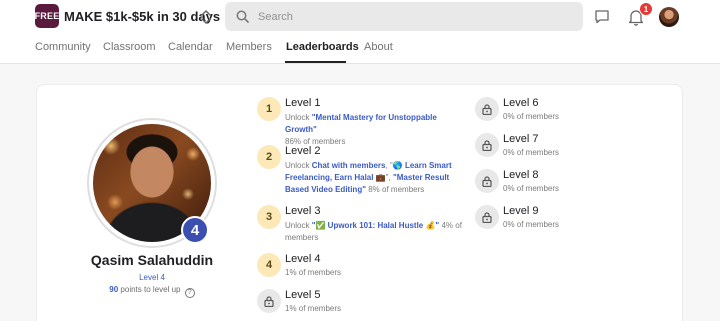 The height and width of the screenshot is (321, 720). I want to click on level-title: Level 9, so click(521, 211).